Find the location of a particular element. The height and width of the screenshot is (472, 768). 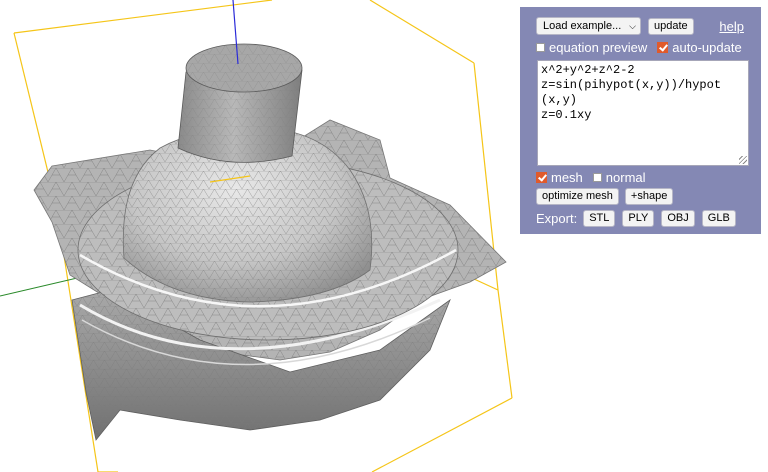

editor-line: x^2+y^2+z^2-2 is located at coordinates (588, 70).